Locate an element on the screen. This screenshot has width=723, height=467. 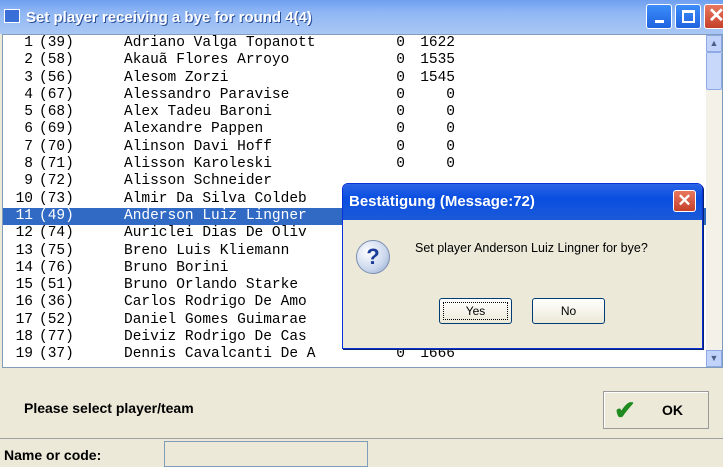
player-code: (56) is located at coordinates (56, 77).